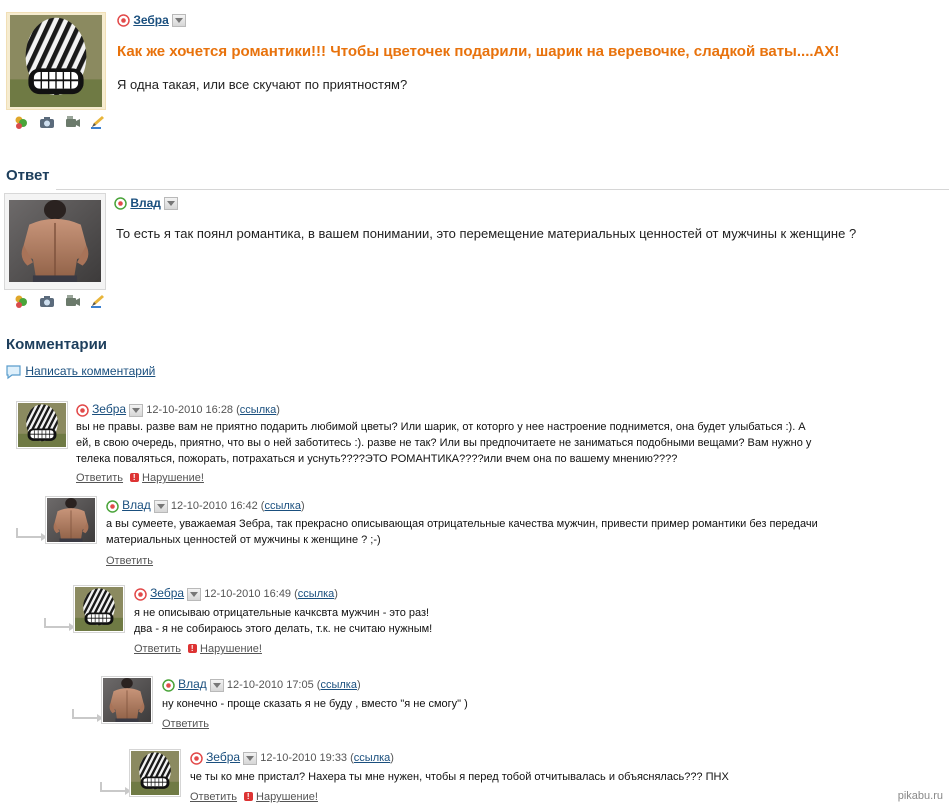  I want to click on answer-author-line: Влад, so click(146, 203).